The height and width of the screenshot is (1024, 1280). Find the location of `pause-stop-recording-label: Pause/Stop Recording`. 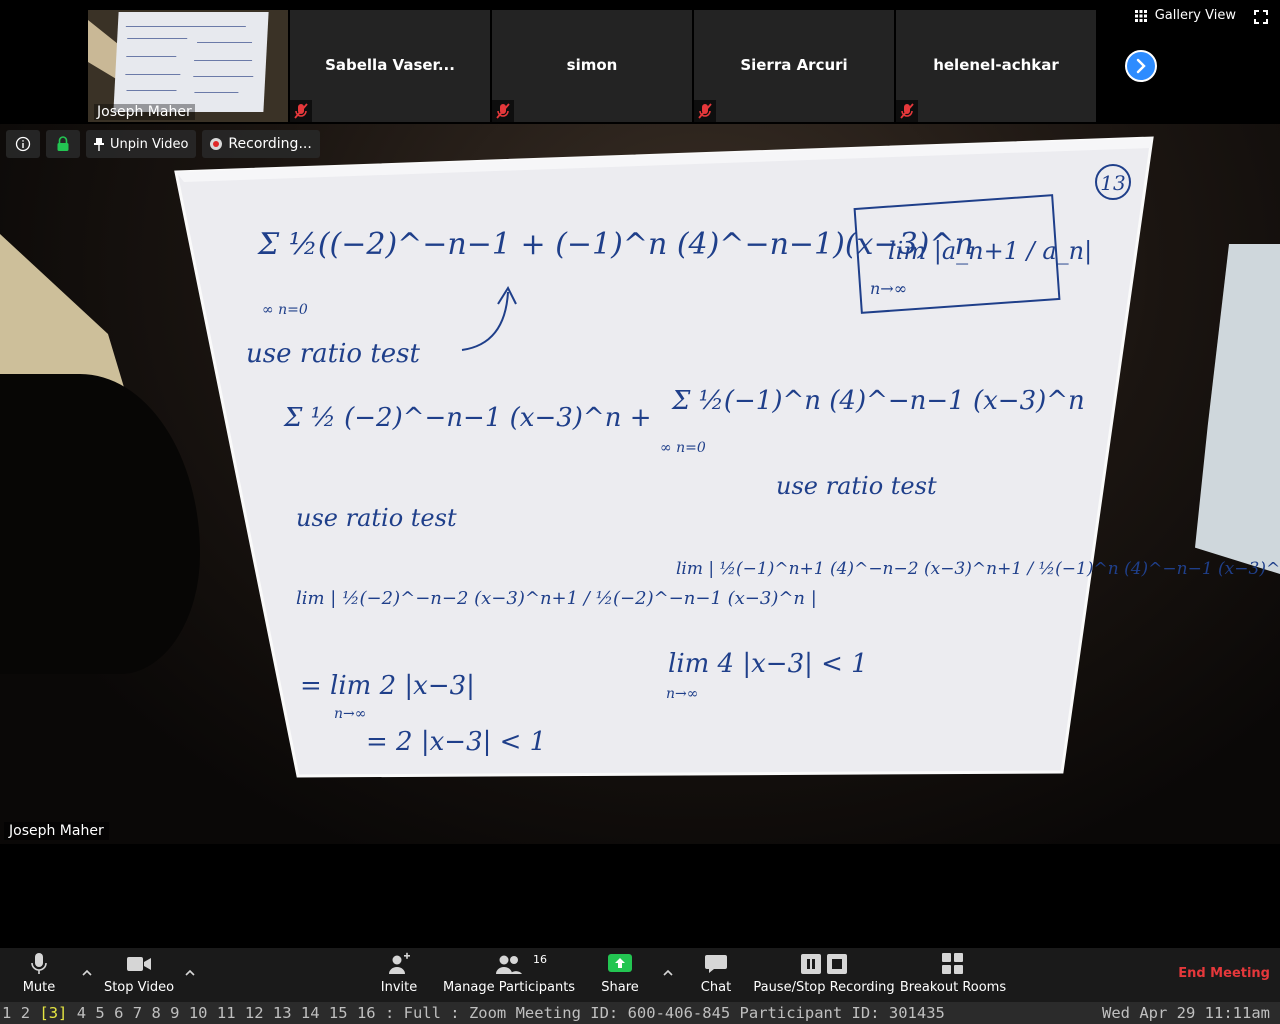

pause-stop-recording-label: Pause/Stop Recording is located at coordinates (824, 987).